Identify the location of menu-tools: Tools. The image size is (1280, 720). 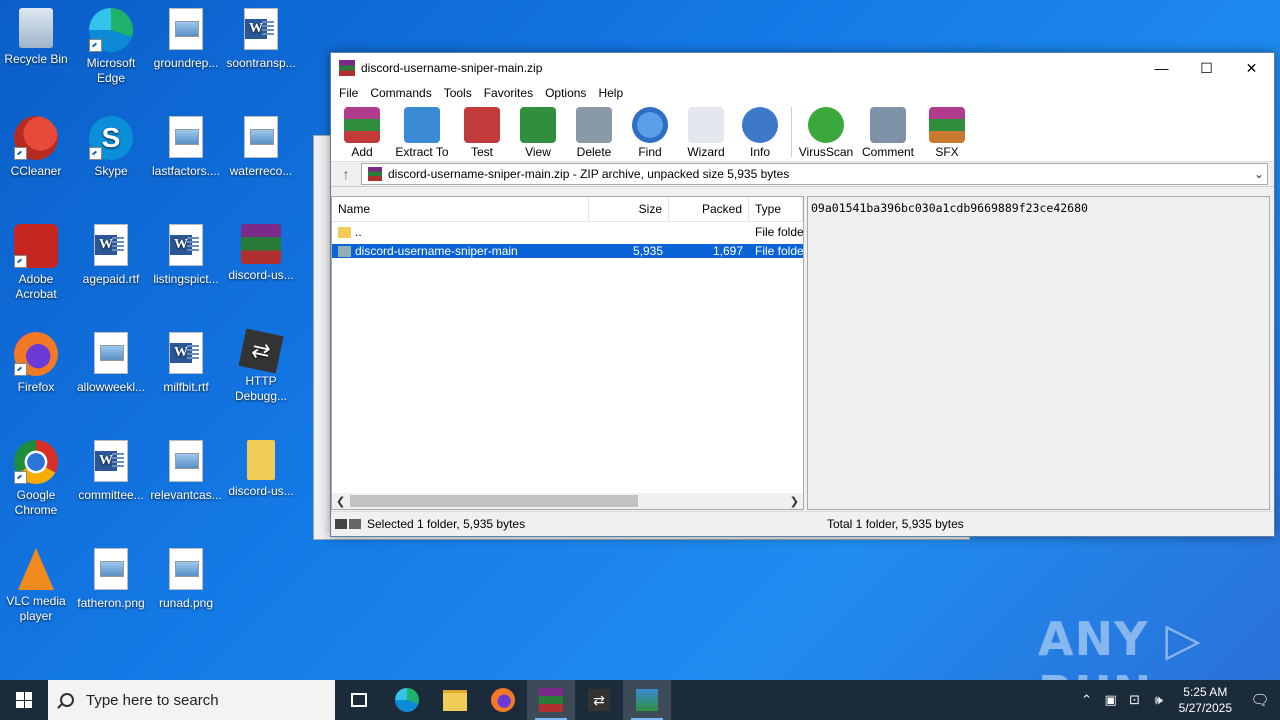
(458, 93).